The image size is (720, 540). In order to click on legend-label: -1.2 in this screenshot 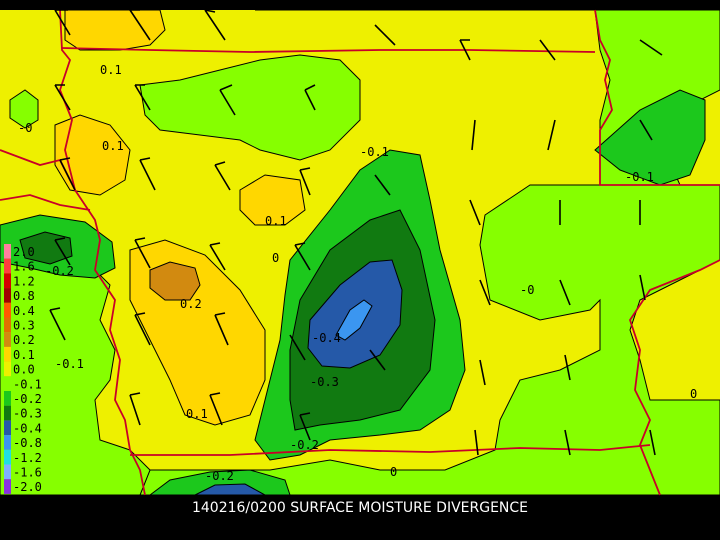, I will do `click(27, 458)`.